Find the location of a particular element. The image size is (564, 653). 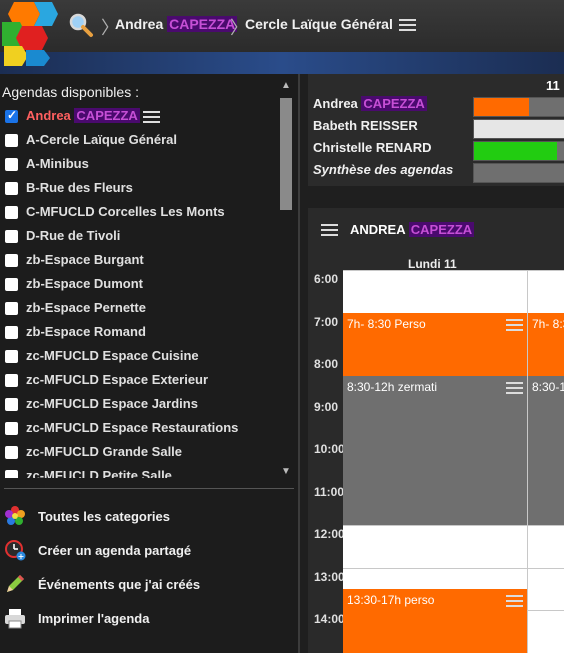

search-icon is located at coordinates (81, 25).